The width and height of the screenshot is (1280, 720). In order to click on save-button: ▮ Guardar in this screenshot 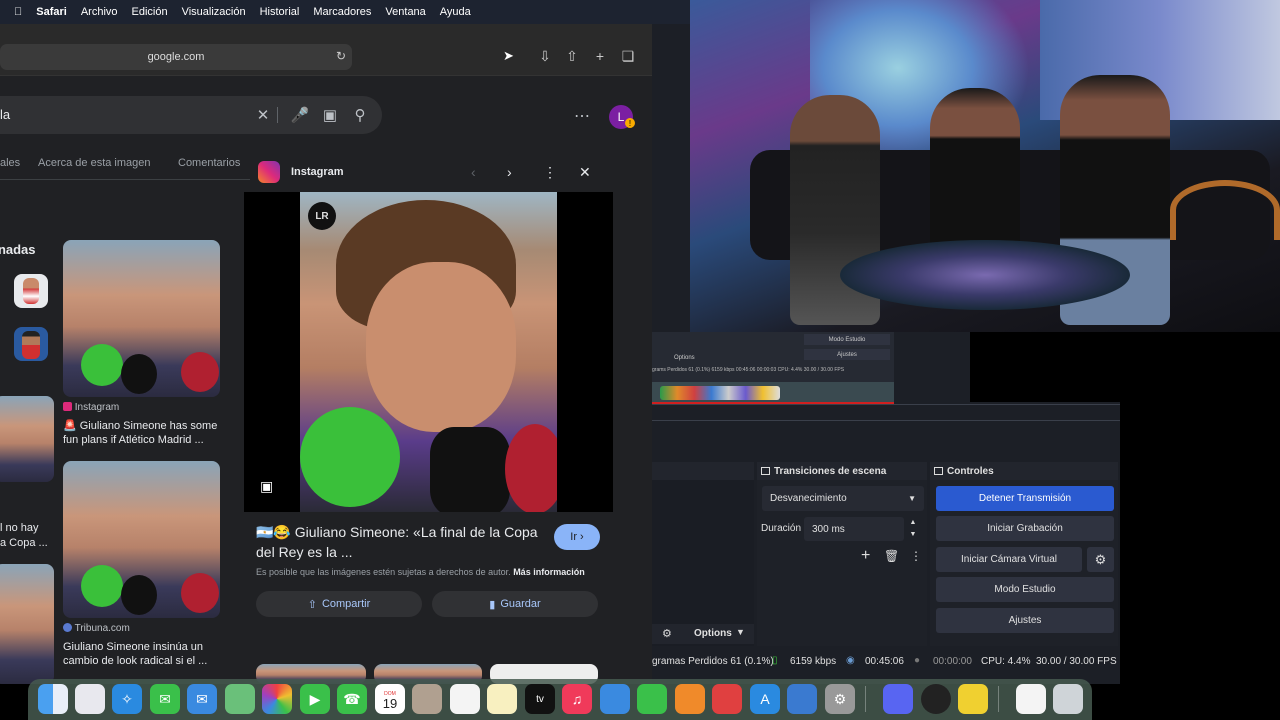, I will do `click(515, 604)`.